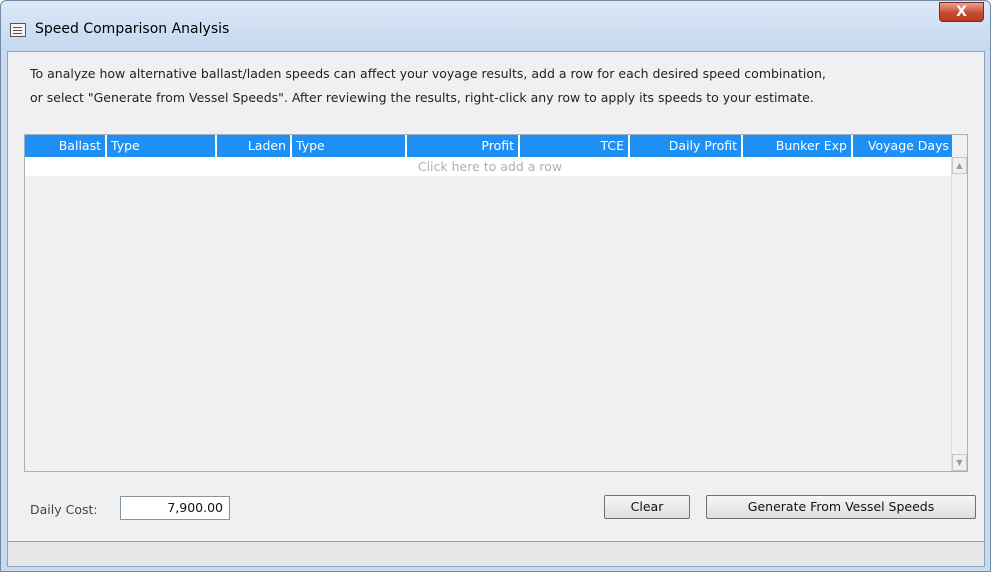  I want to click on title-bar: Speed Comparison Analysis X, so click(495, 26).